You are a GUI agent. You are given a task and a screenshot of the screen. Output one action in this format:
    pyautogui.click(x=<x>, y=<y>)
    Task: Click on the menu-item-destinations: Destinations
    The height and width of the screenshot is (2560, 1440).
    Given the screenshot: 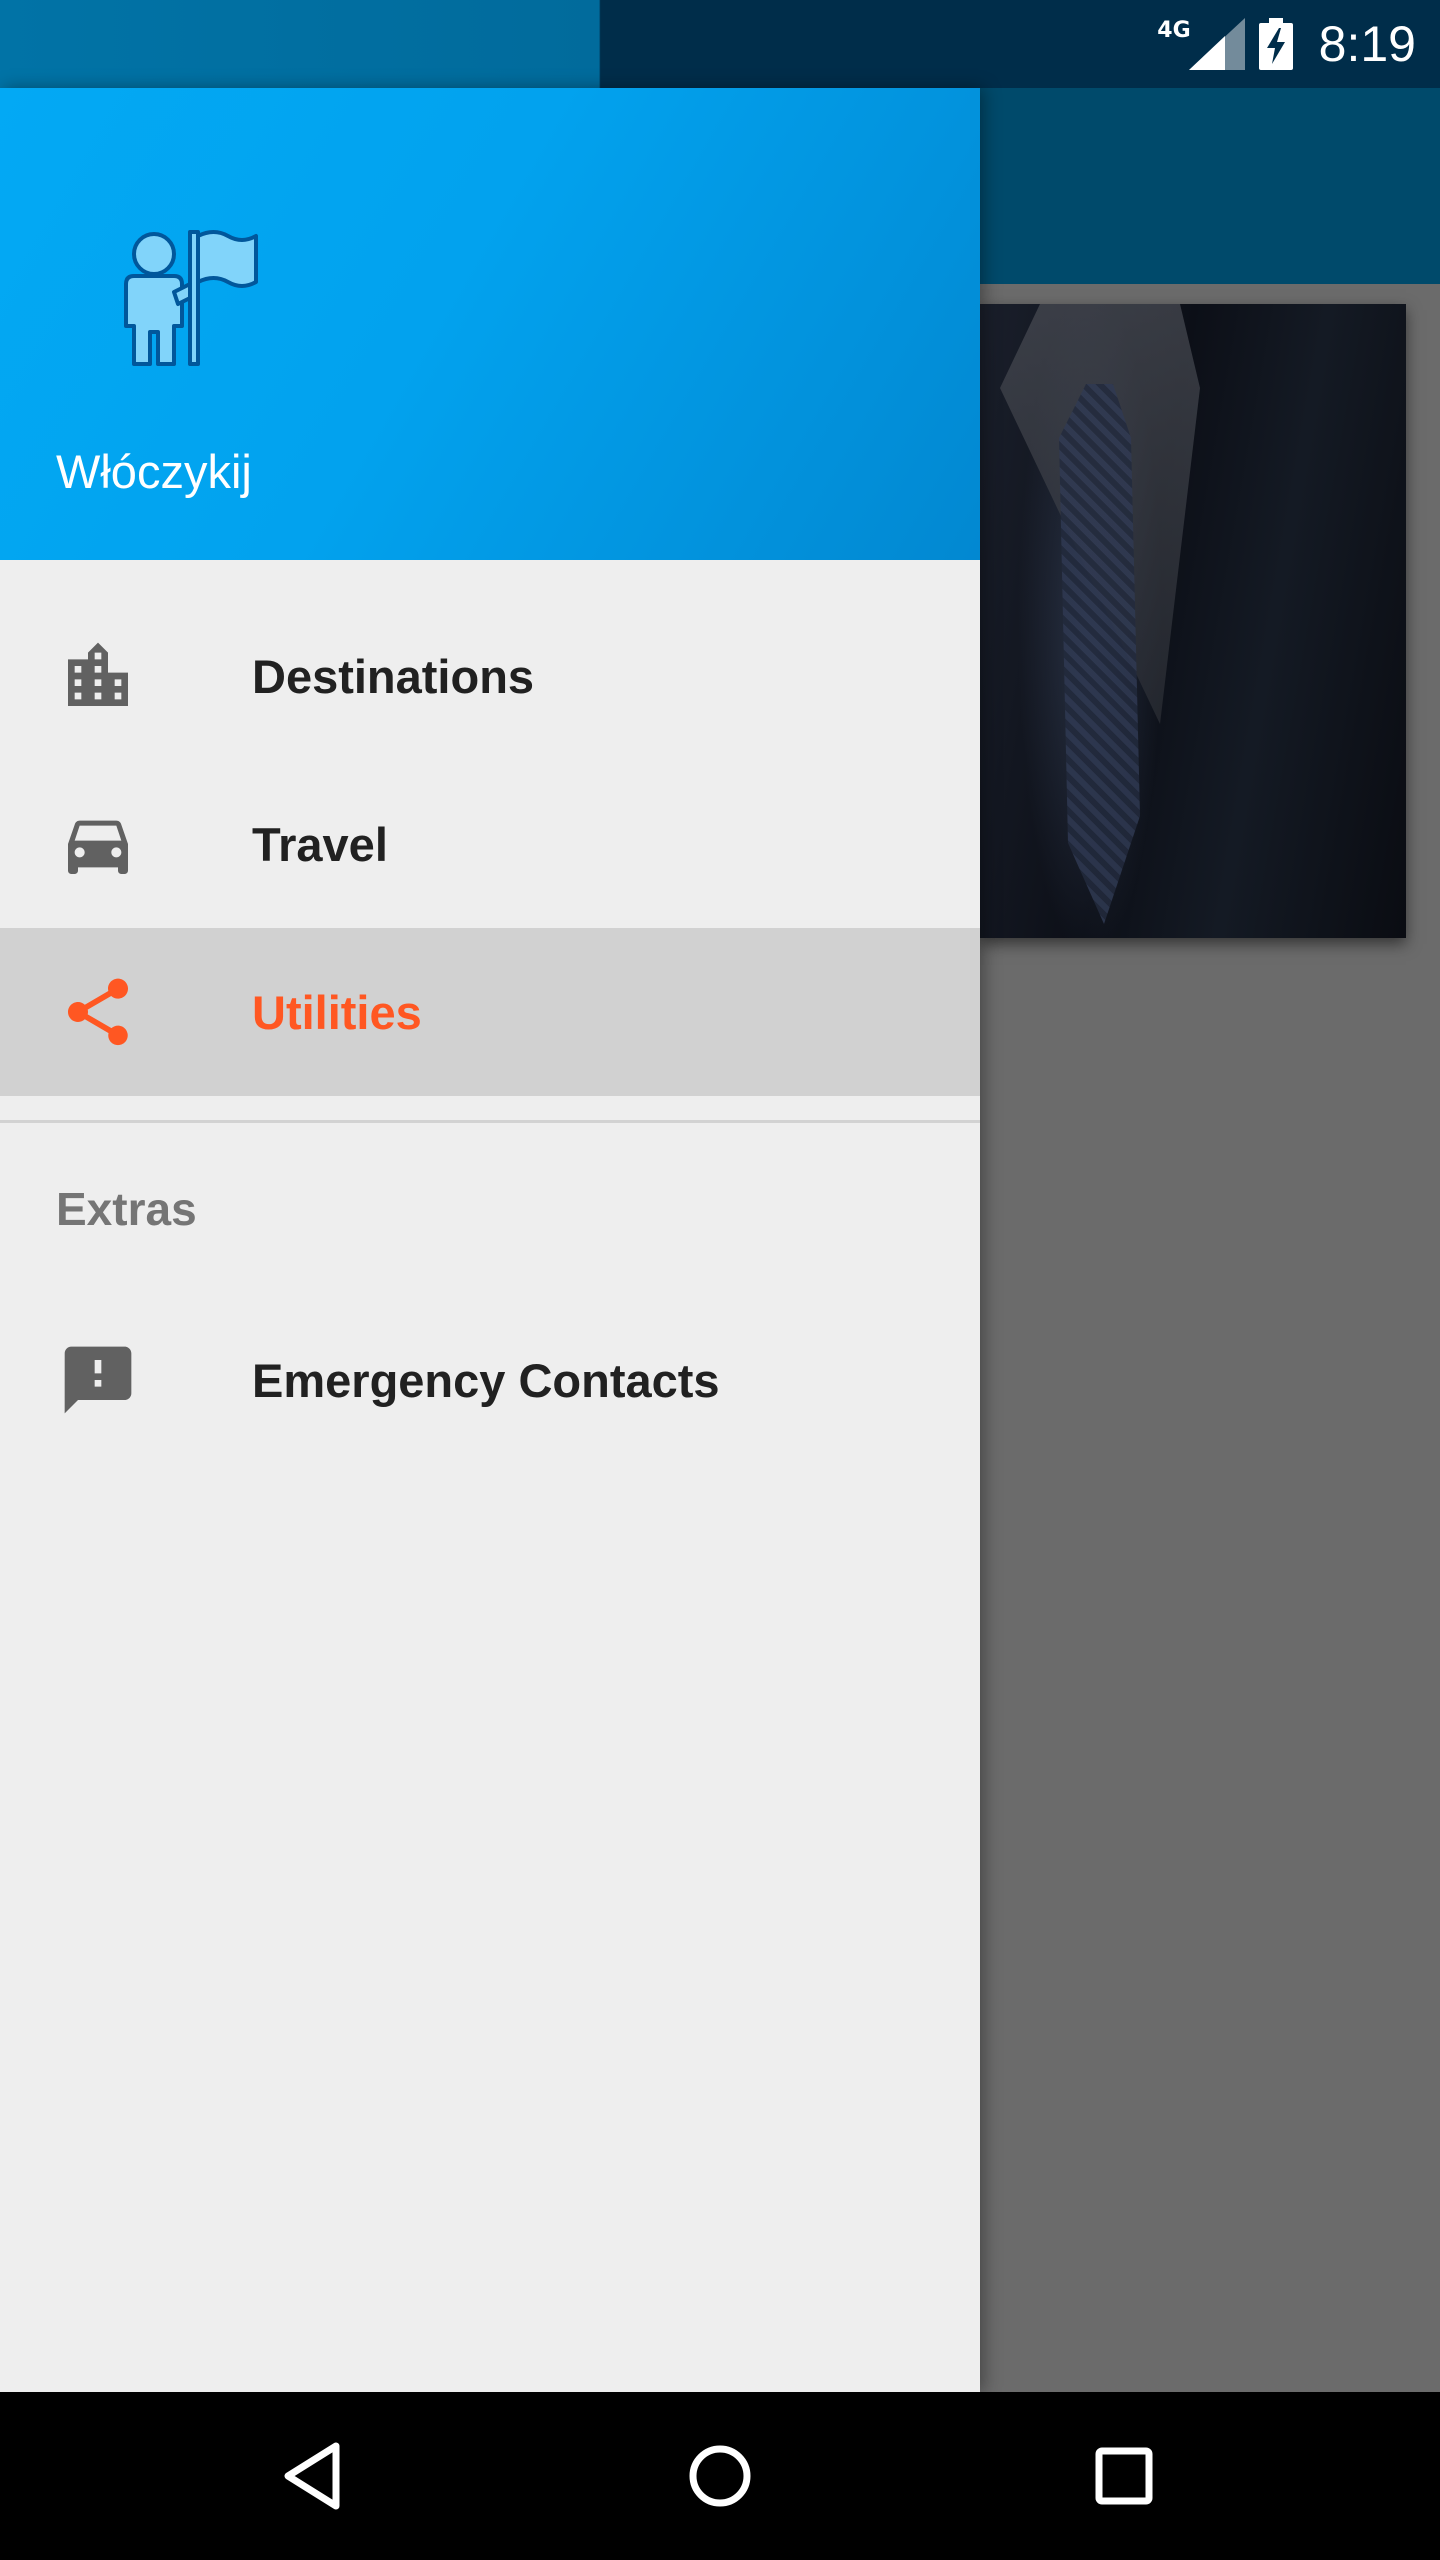 What is the action you would take?
    pyautogui.click(x=490, y=676)
    